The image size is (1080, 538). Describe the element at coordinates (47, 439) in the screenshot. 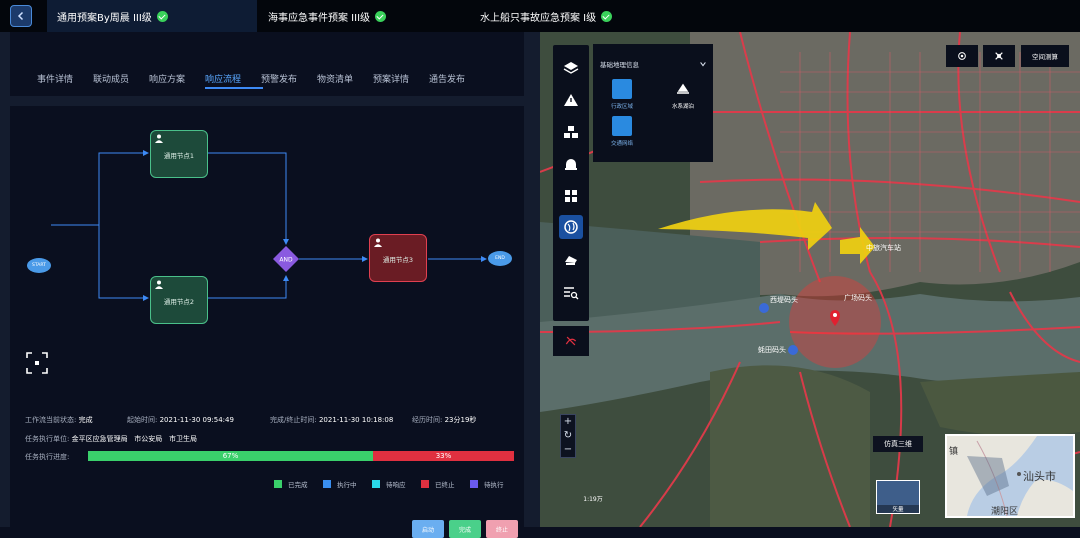

I see `units-label: 任务执行单位:` at that location.